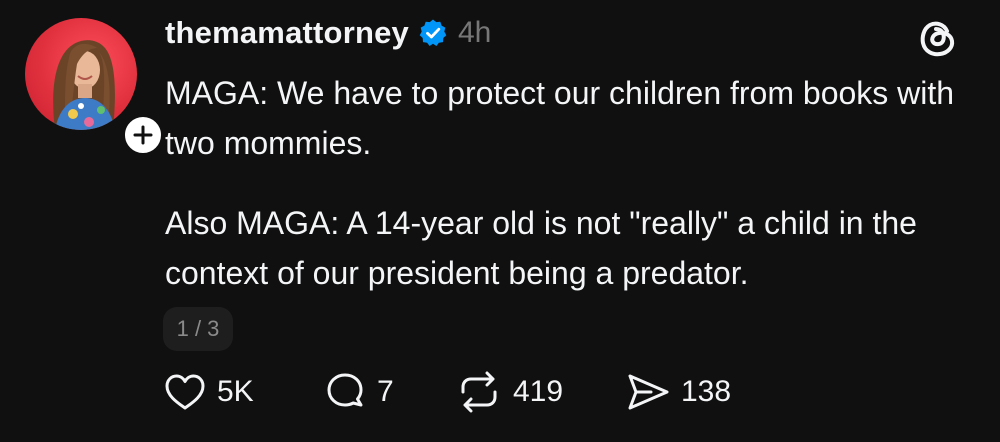 This screenshot has width=1000, height=442. Describe the element at coordinates (706, 391) in the screenshot. I see `share-count: 138` at that location.